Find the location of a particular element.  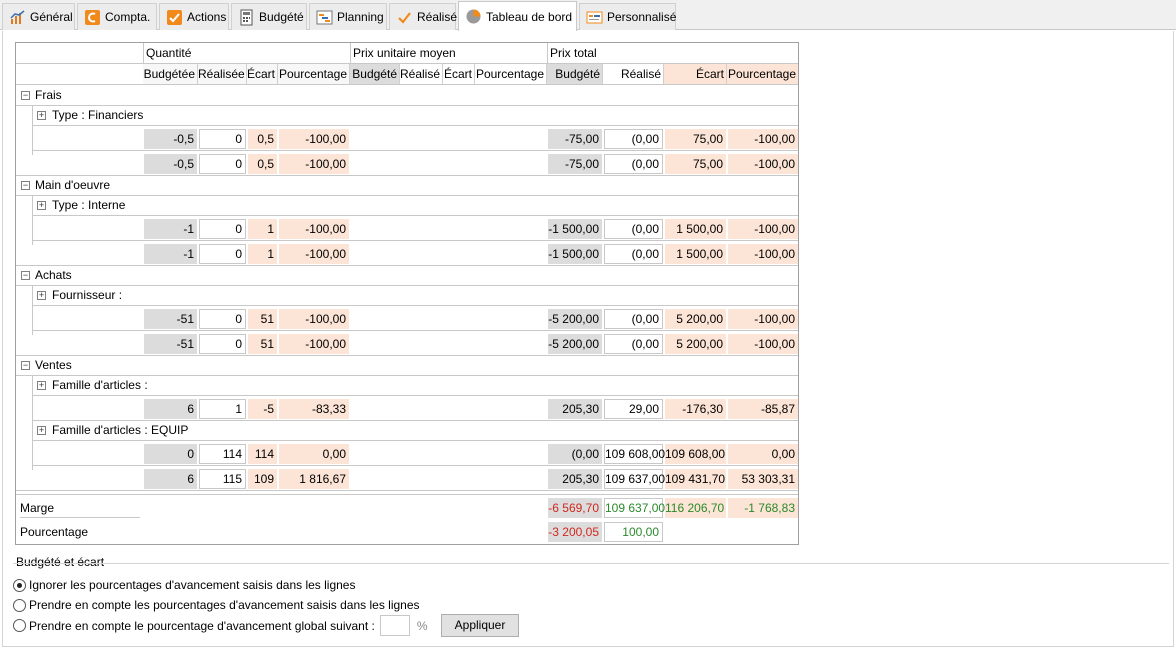

subheader-prix-total: Réalisé is located at coordinates (633, 74).